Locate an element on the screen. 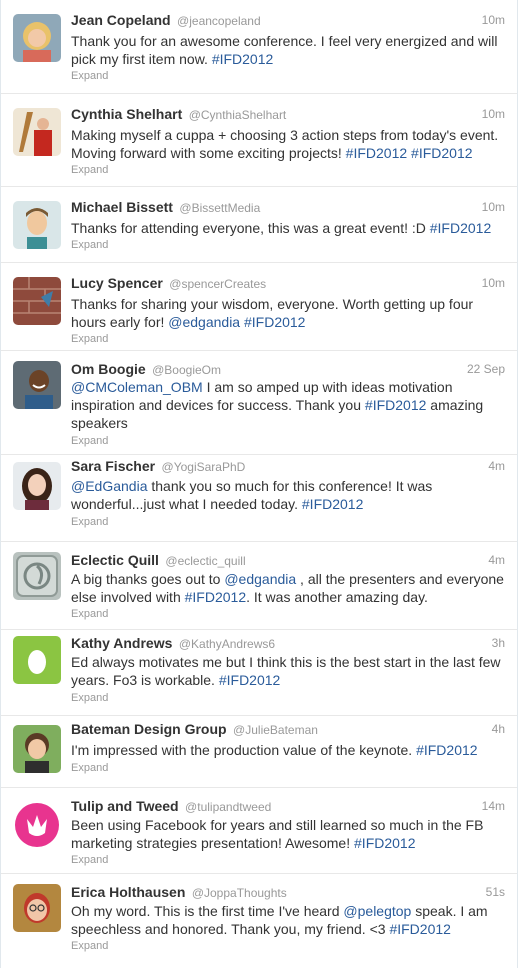 The height and width of the screenshot is (968, 520). brick-bird-avatar is located at coordinates (37, 301).